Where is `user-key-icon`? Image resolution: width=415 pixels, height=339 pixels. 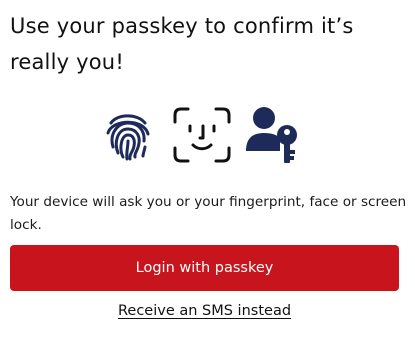
user-key-icon is located at coordinates (275, 135).